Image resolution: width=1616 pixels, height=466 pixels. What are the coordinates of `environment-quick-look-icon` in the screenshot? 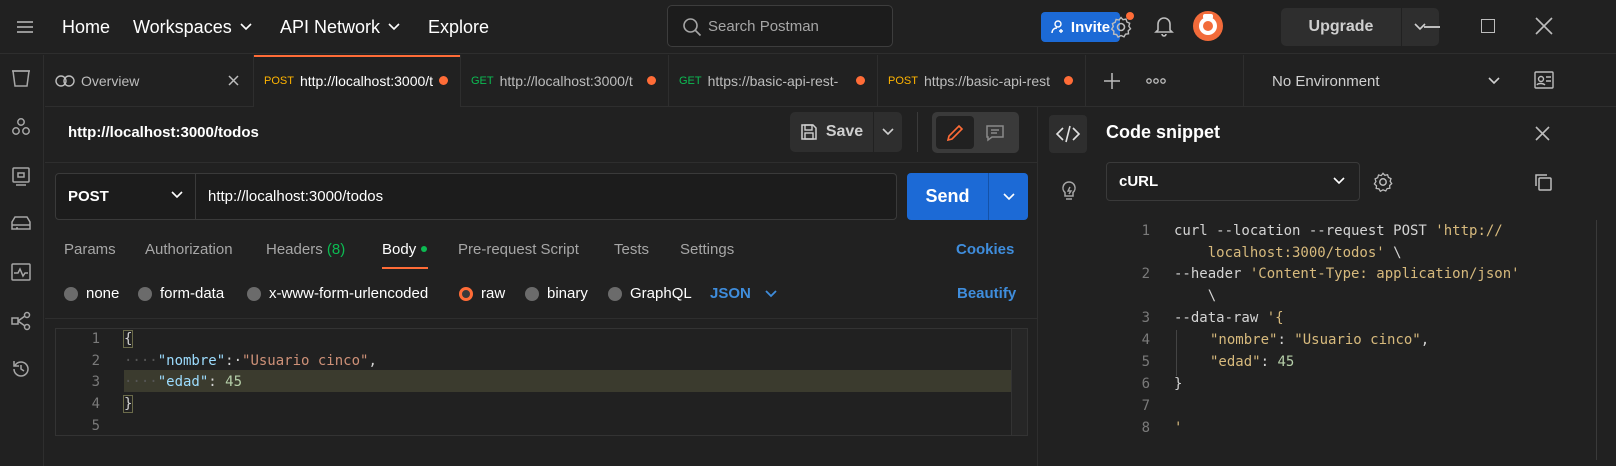 It's located at (1545, 81).